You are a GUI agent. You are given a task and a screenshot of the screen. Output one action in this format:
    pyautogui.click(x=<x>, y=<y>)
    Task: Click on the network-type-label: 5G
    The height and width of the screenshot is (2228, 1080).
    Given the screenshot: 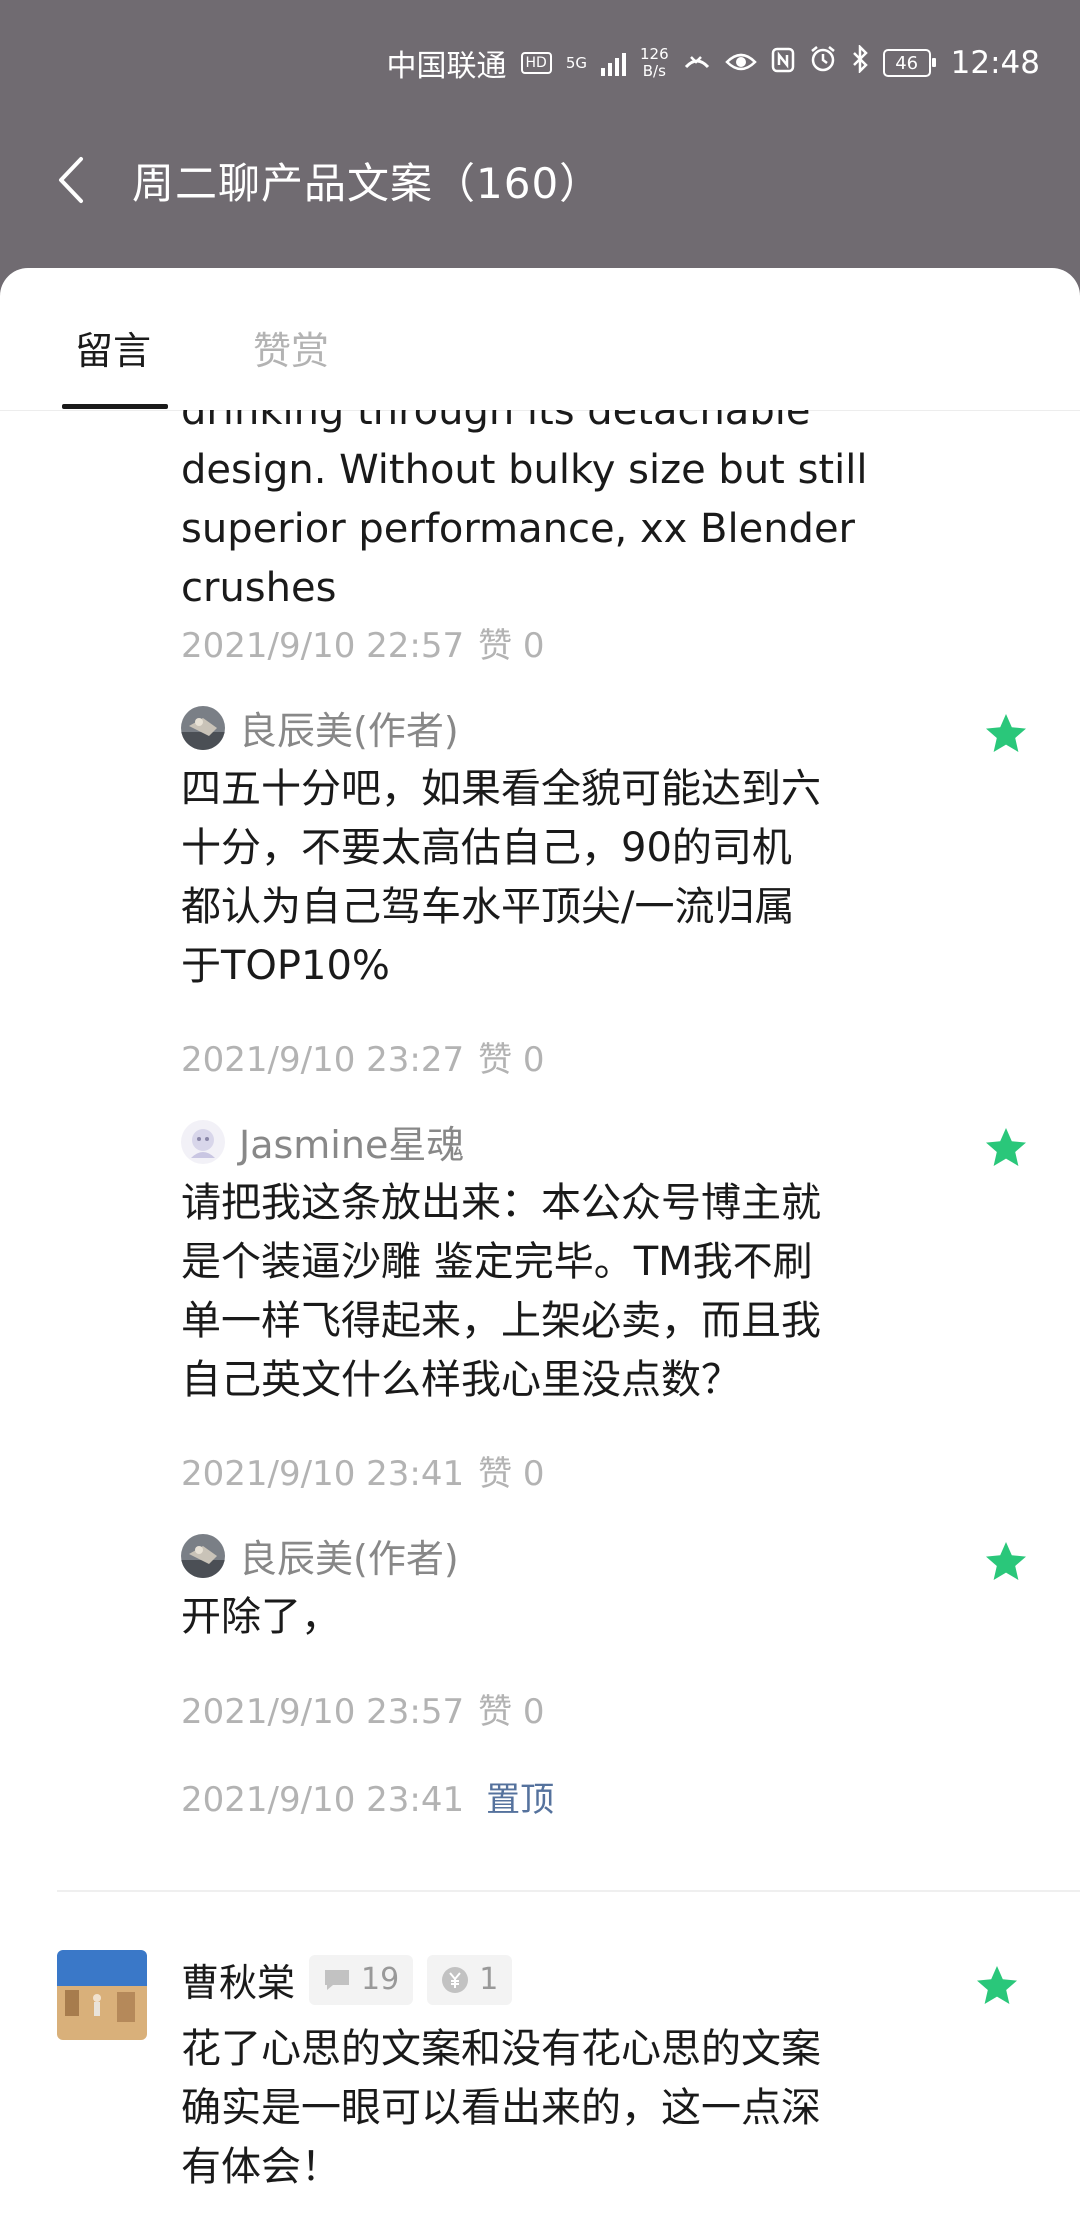 What is the action you would take?
    pyautogui.click(x=576, y=62)
    